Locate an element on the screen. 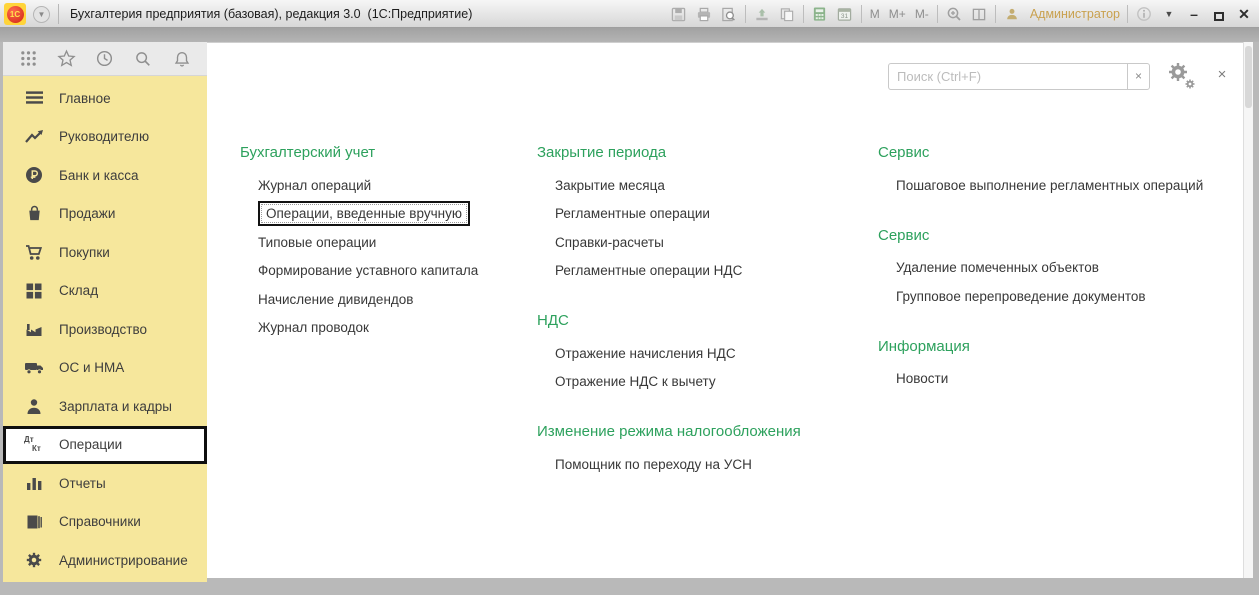 The height and width of the screenshot is (595, 1259). link-pomoshchnik-usn: Помощник по переходу на УСН is located at coordinates (653, 464).